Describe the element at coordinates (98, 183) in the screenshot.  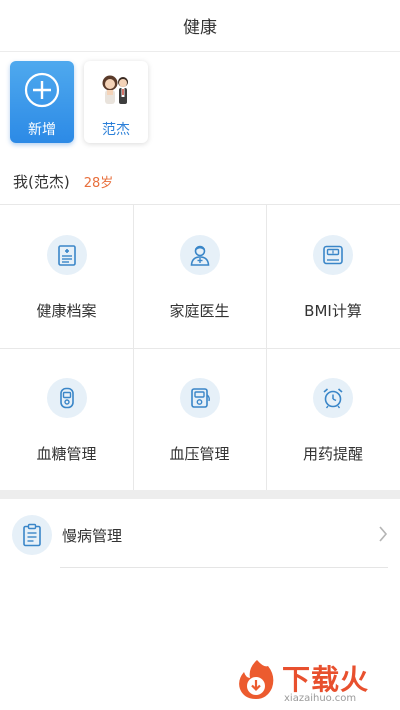
I see `current-user-age: 28岁` at that location.